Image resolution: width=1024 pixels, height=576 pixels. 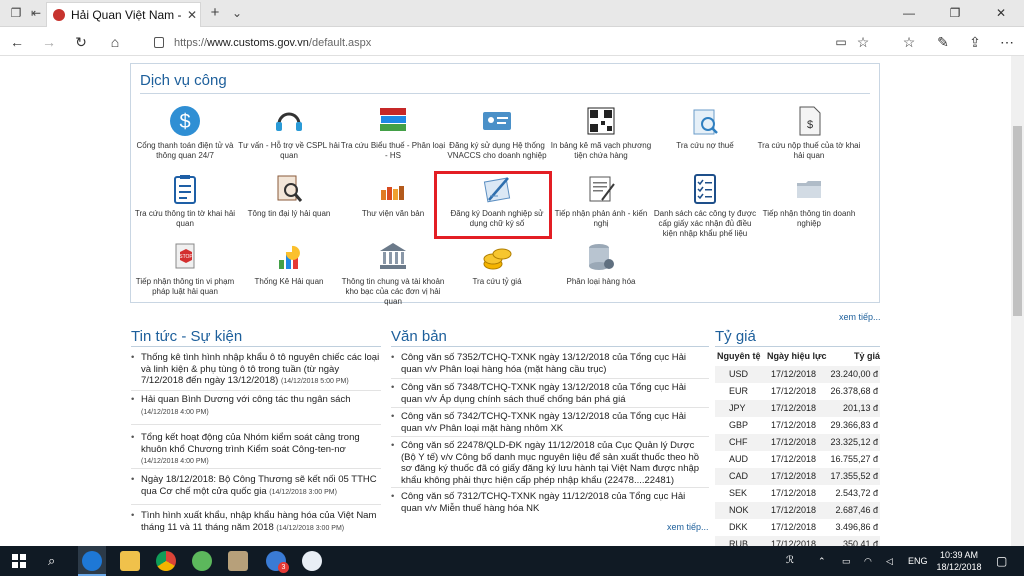 What do you see at coordinates (192, 15) in the screenshot?
I see `close-tab-icon: ✕` at bounding box center [192, 15].